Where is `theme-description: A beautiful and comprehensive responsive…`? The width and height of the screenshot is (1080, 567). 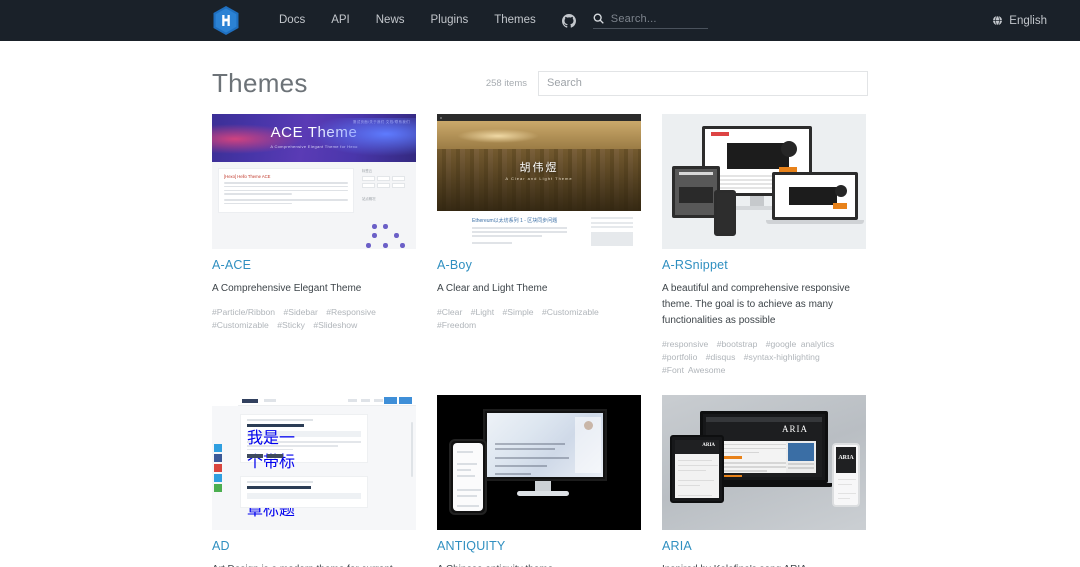
theme-description: A beautiful and comprehensive responsive… is located at coordinates (756, 304).